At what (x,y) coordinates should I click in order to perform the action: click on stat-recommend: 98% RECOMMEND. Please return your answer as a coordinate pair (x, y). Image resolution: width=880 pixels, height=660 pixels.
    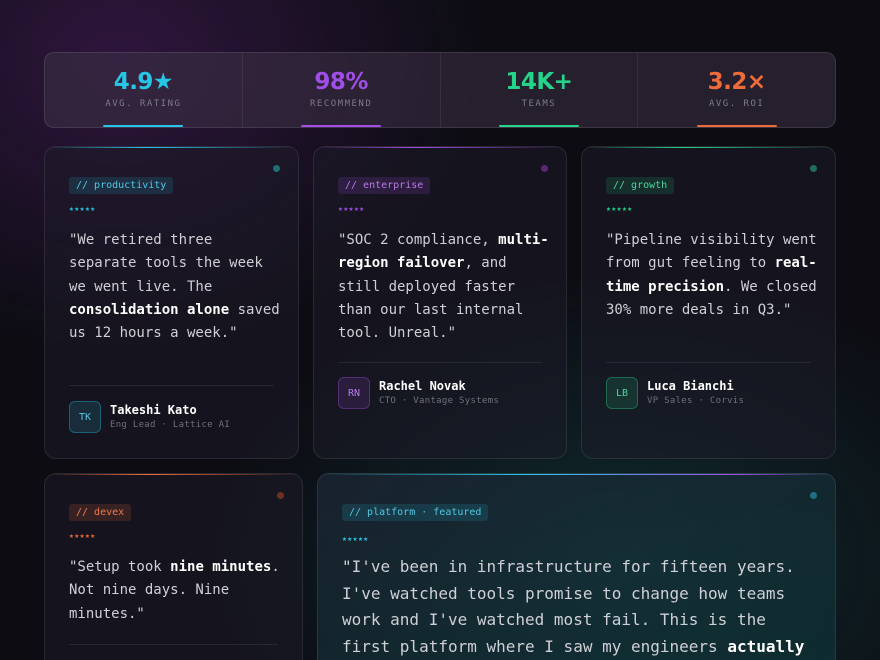
    Looking at the image, I should click on (342, 90).